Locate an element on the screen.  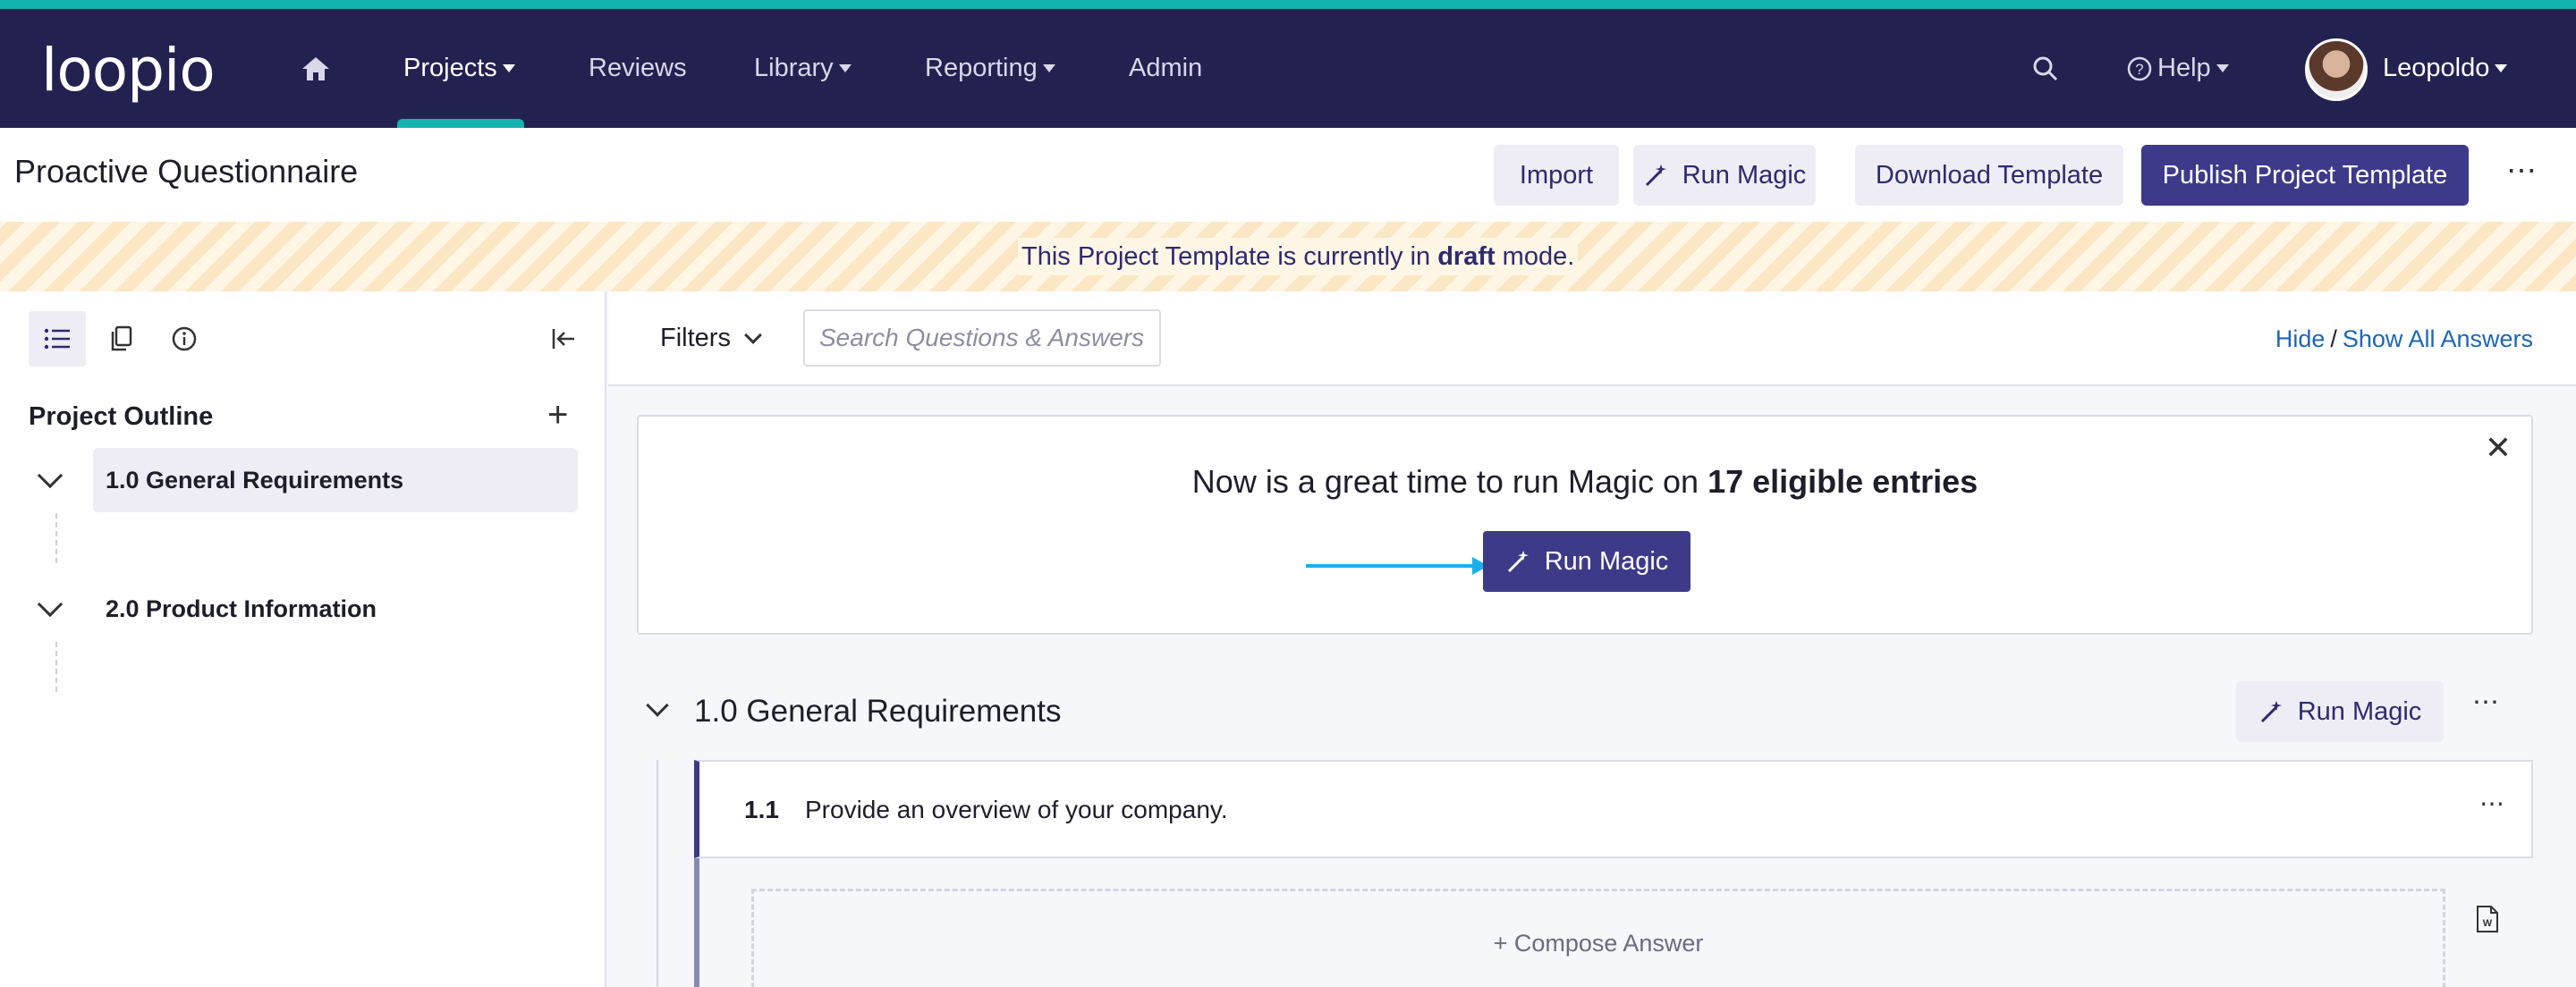
avatar is located at coordinates (2336, 69).